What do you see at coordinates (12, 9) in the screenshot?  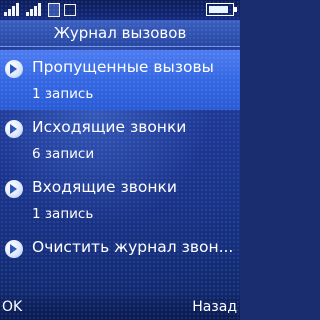 I see `signal-icon` at bounding box center [12, 9].